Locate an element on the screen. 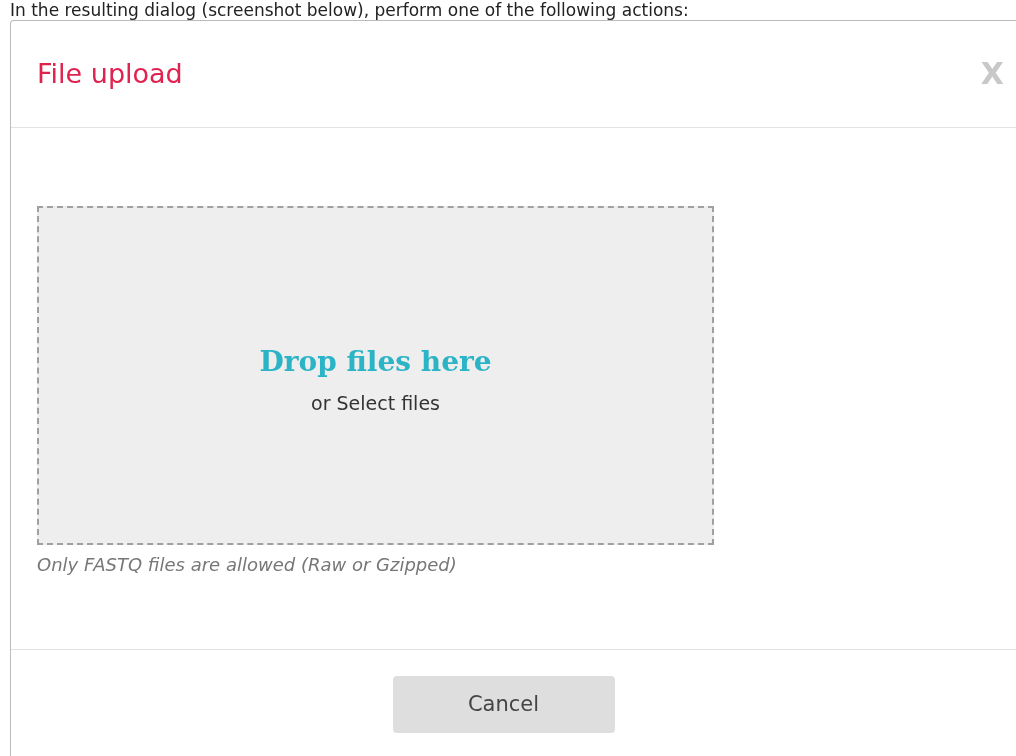  hint-text: Only FASTQ files are allowed (Raw or Gzipped) is located at coordinates (247, 565).